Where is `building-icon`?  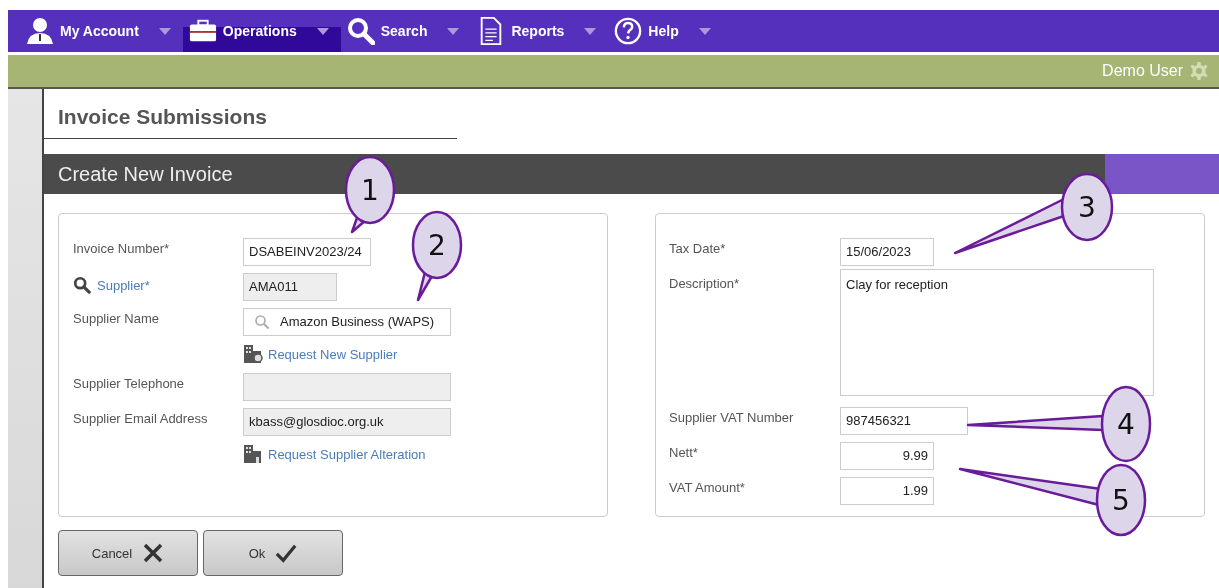
building-icon is located at coordinates (253, 454).